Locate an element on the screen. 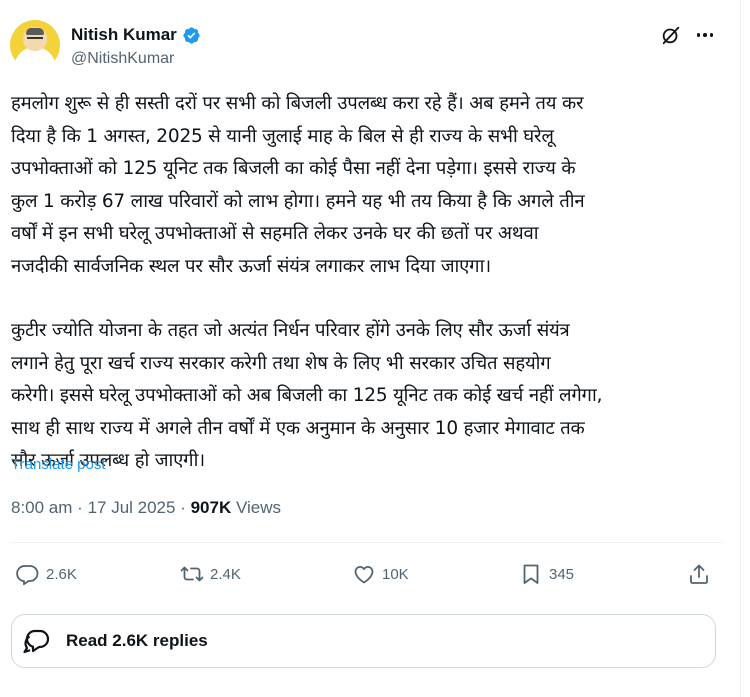 This screenshot has width=750, height=697. share-icon is located at coordinates (699, 574).